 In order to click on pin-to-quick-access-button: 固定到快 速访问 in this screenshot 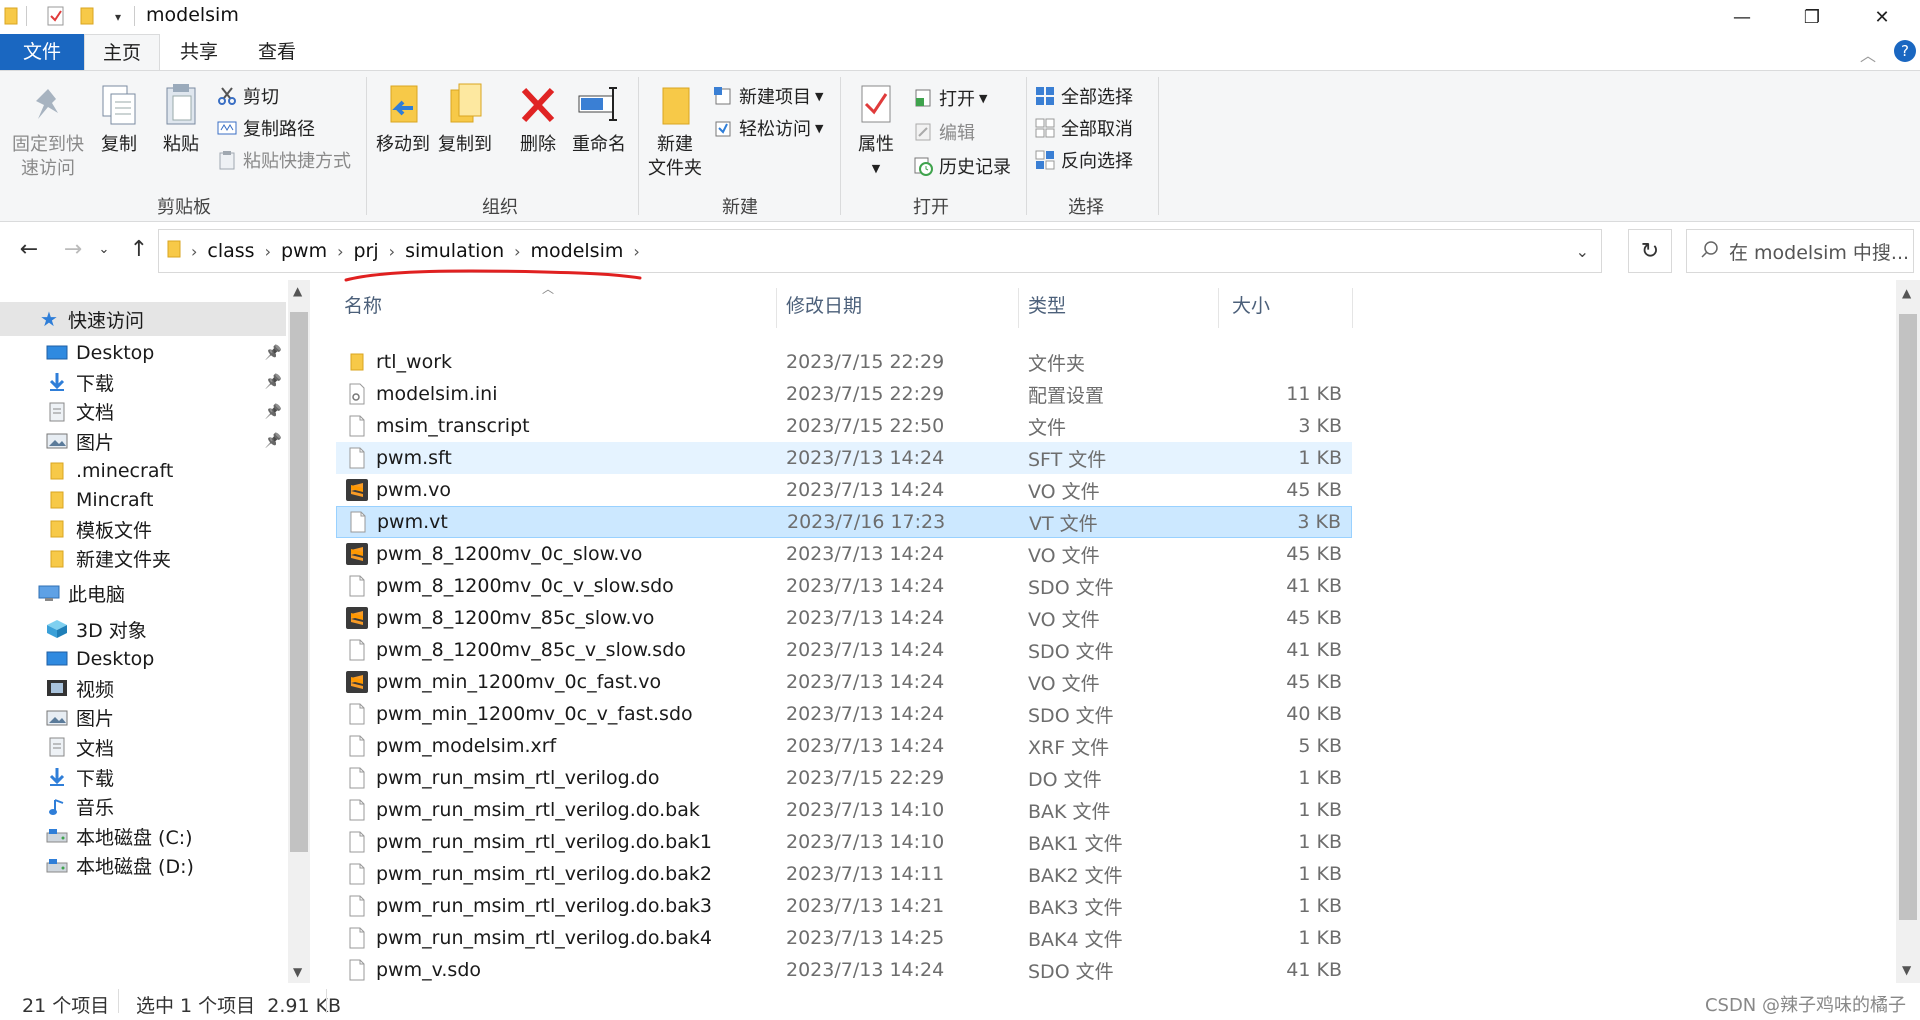, I will do `click(48, 131)`.